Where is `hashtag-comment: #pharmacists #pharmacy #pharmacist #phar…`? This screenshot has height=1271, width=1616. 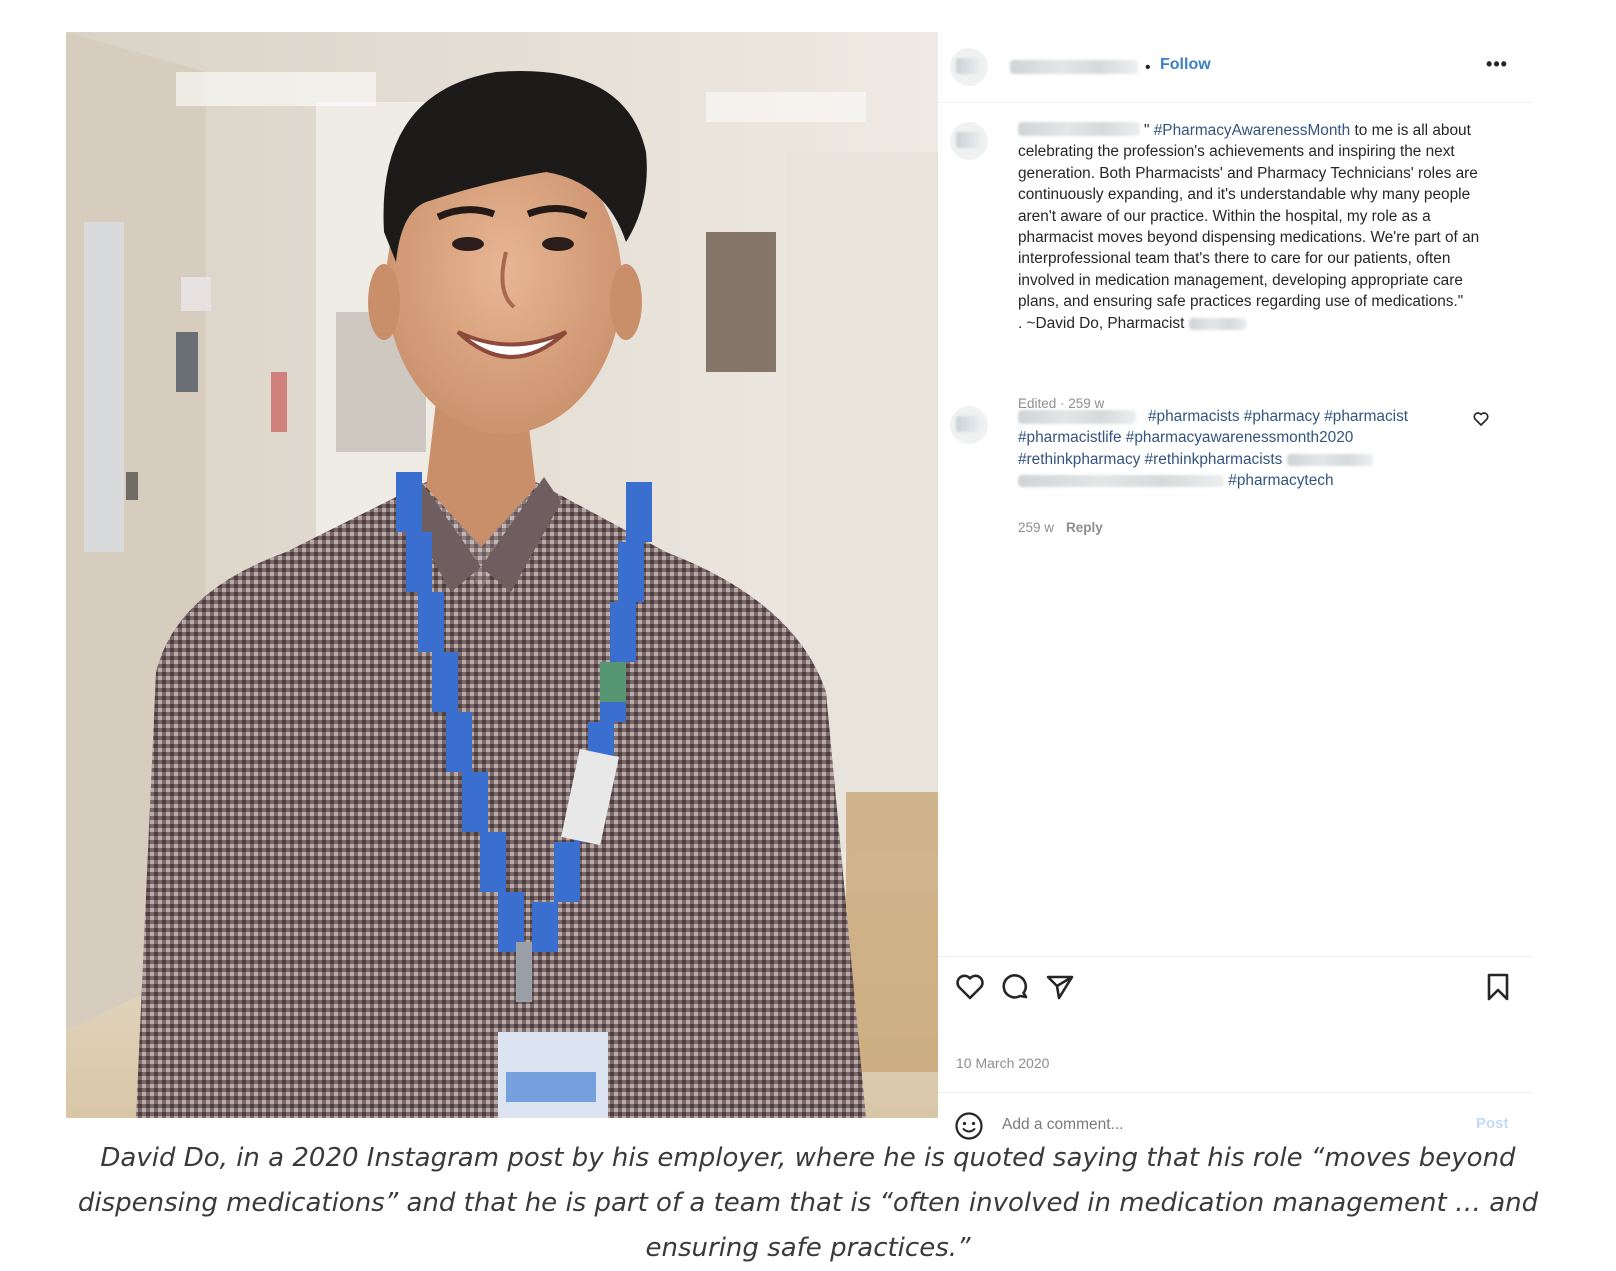 hashtag-comment: #pharmacists #pharmacy #pharmacist #phar… is located at coordinates (1233, 449).